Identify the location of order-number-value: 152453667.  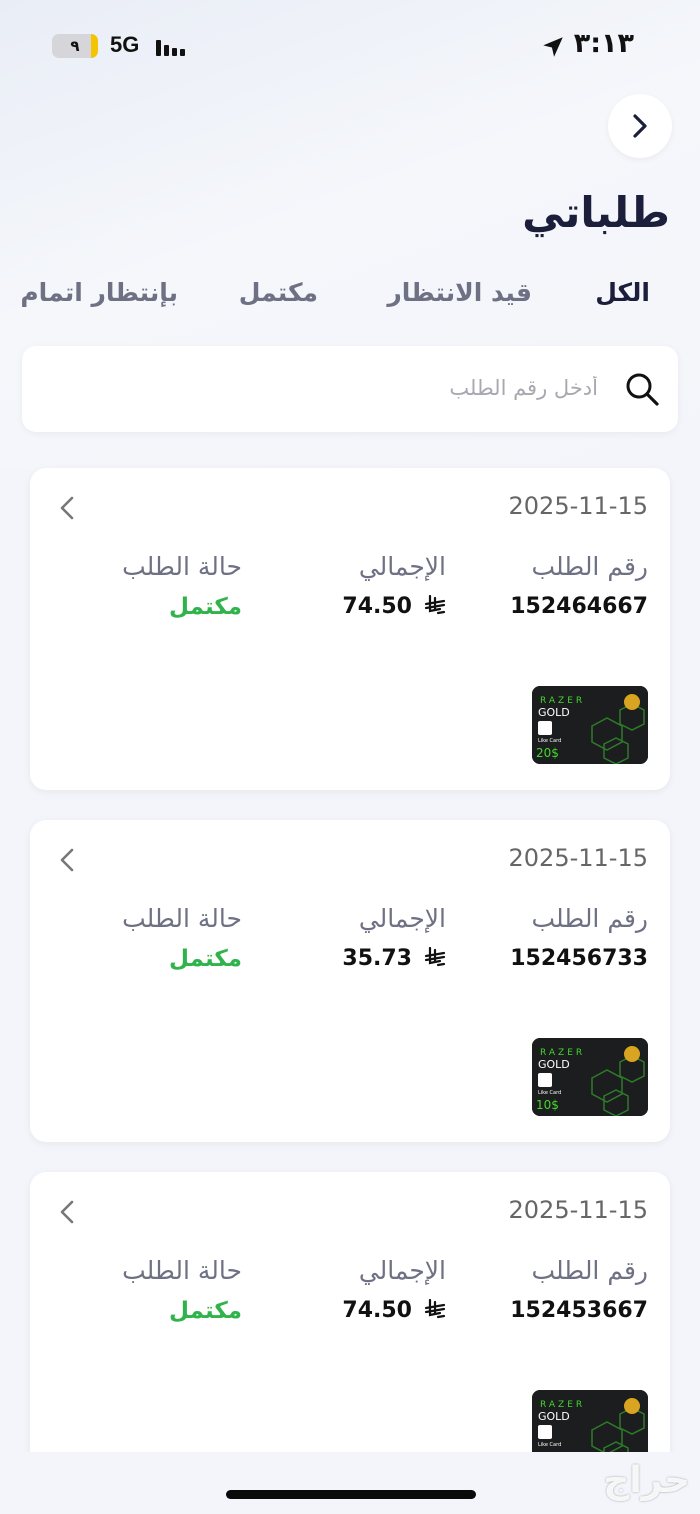
(579, 1310).